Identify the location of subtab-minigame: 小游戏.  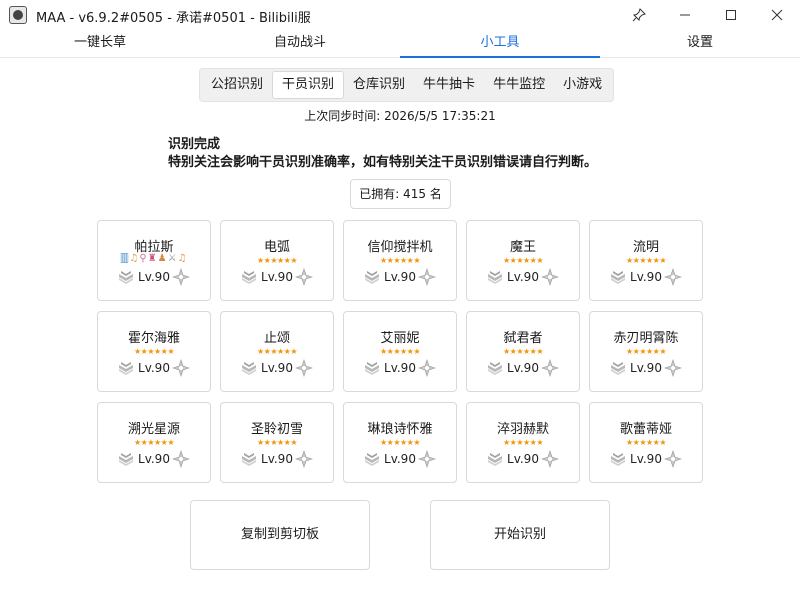
(582, 85).